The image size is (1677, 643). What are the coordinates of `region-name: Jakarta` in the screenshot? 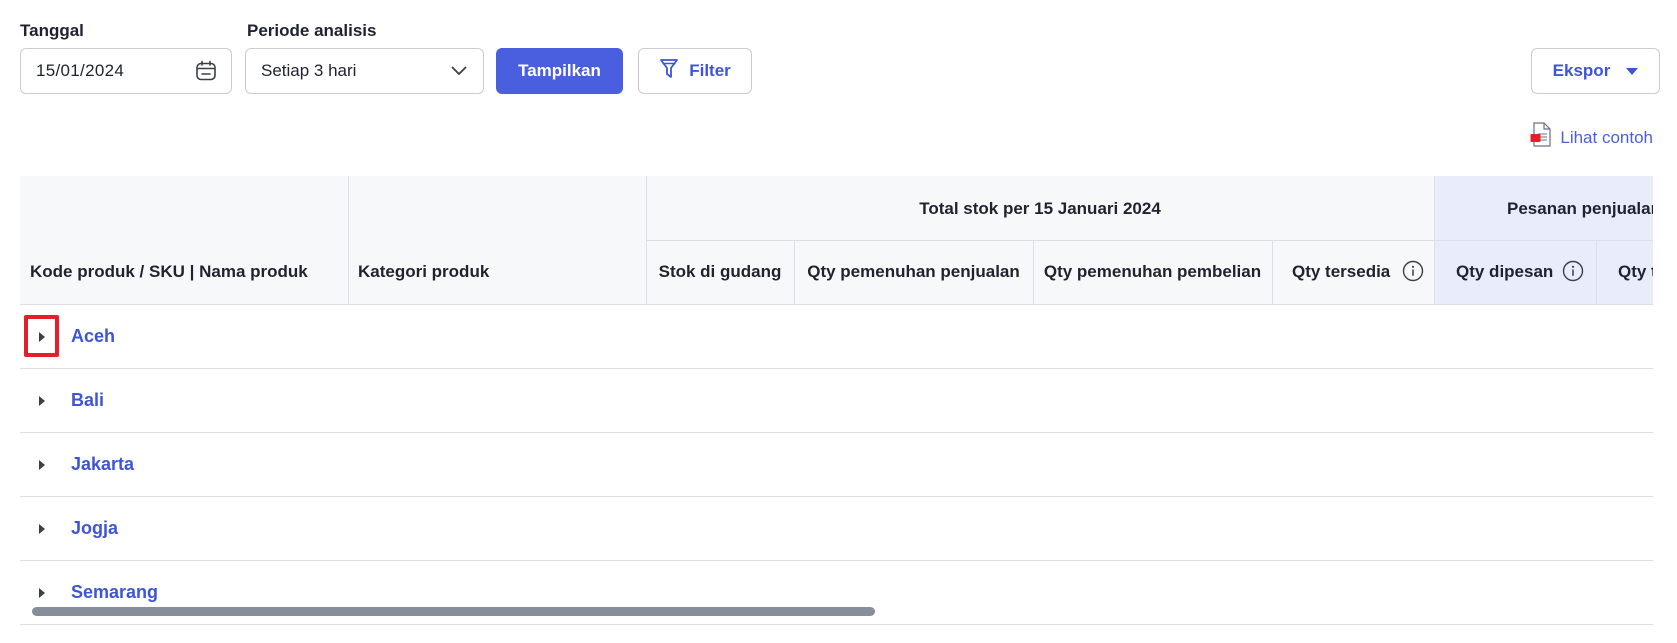 It's located at (102, 464).